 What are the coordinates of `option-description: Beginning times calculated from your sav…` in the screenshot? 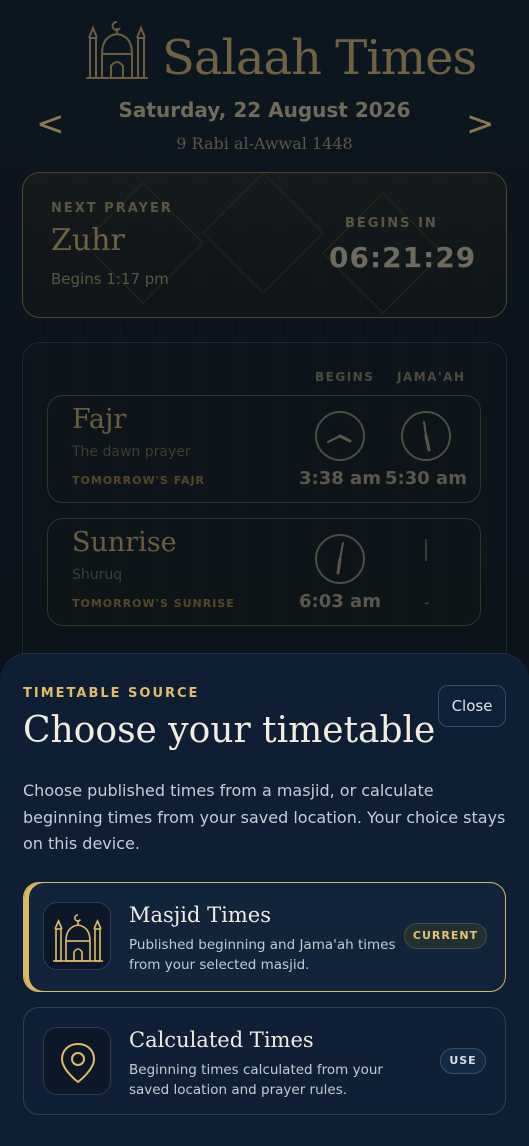 It's located at (256, 1080).